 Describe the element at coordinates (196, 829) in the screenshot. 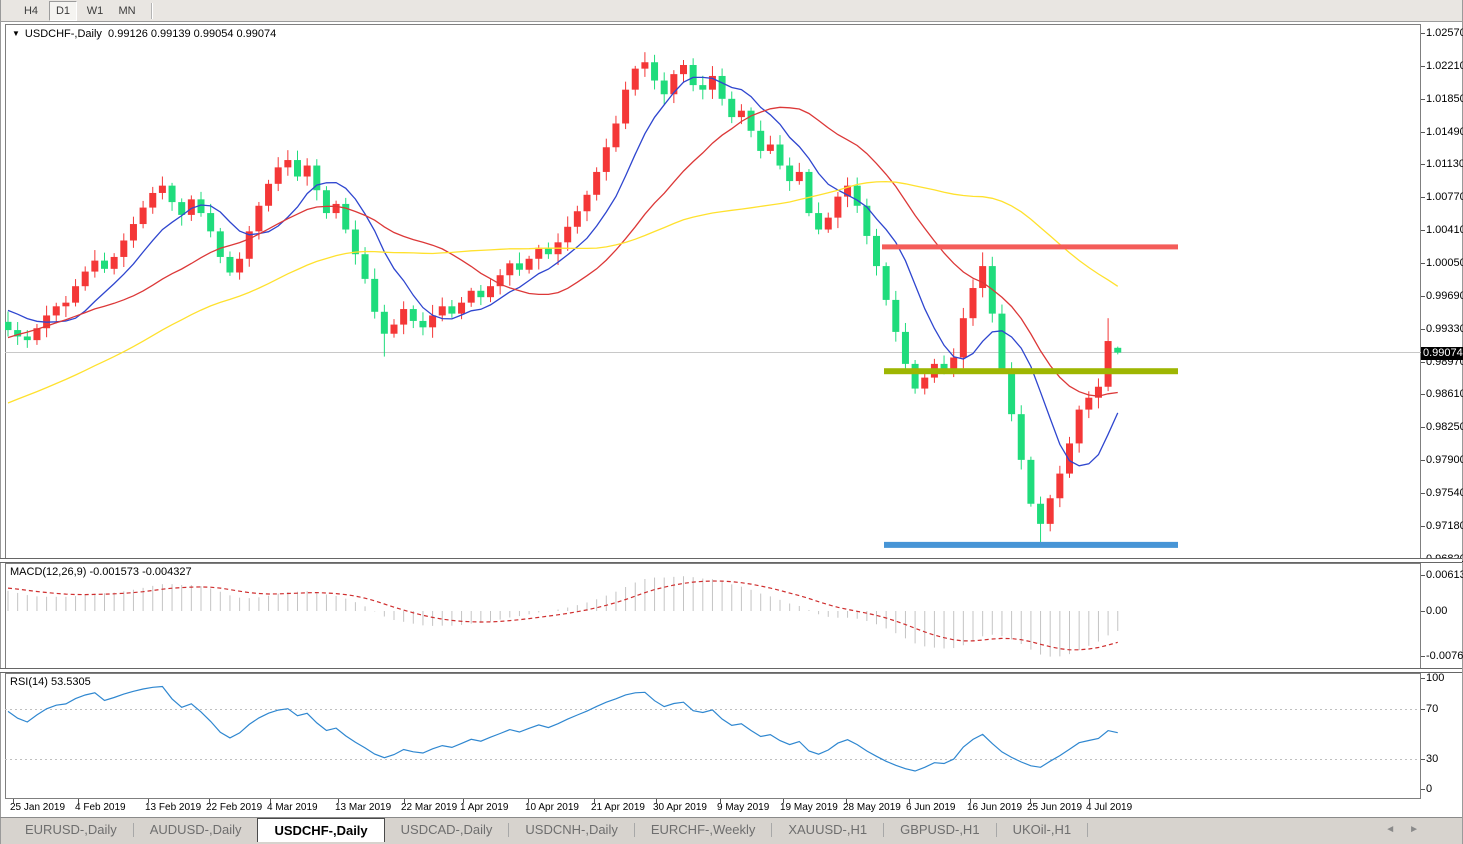

I see `tab-audusd-daily: AUDUSD-,Daily` at that location.